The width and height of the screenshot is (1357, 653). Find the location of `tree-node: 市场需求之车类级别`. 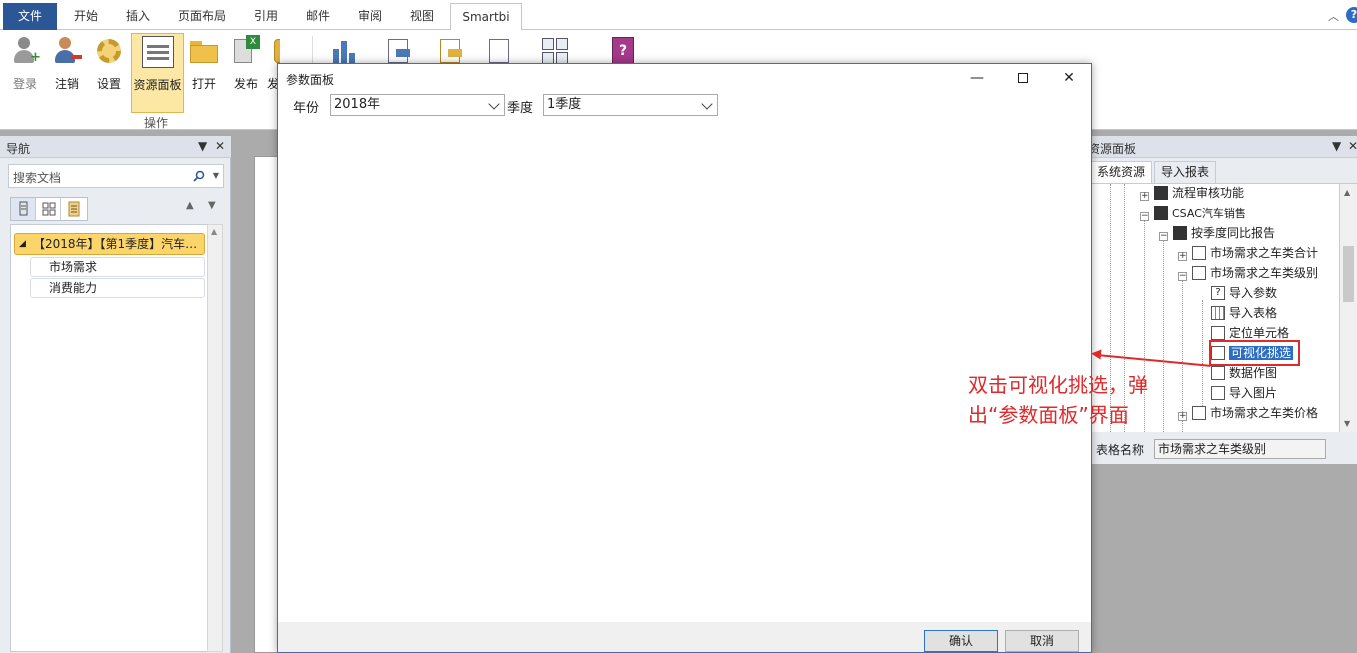

tree-node: 市场需求之车类级别 is located at coordinates (1255, 273).